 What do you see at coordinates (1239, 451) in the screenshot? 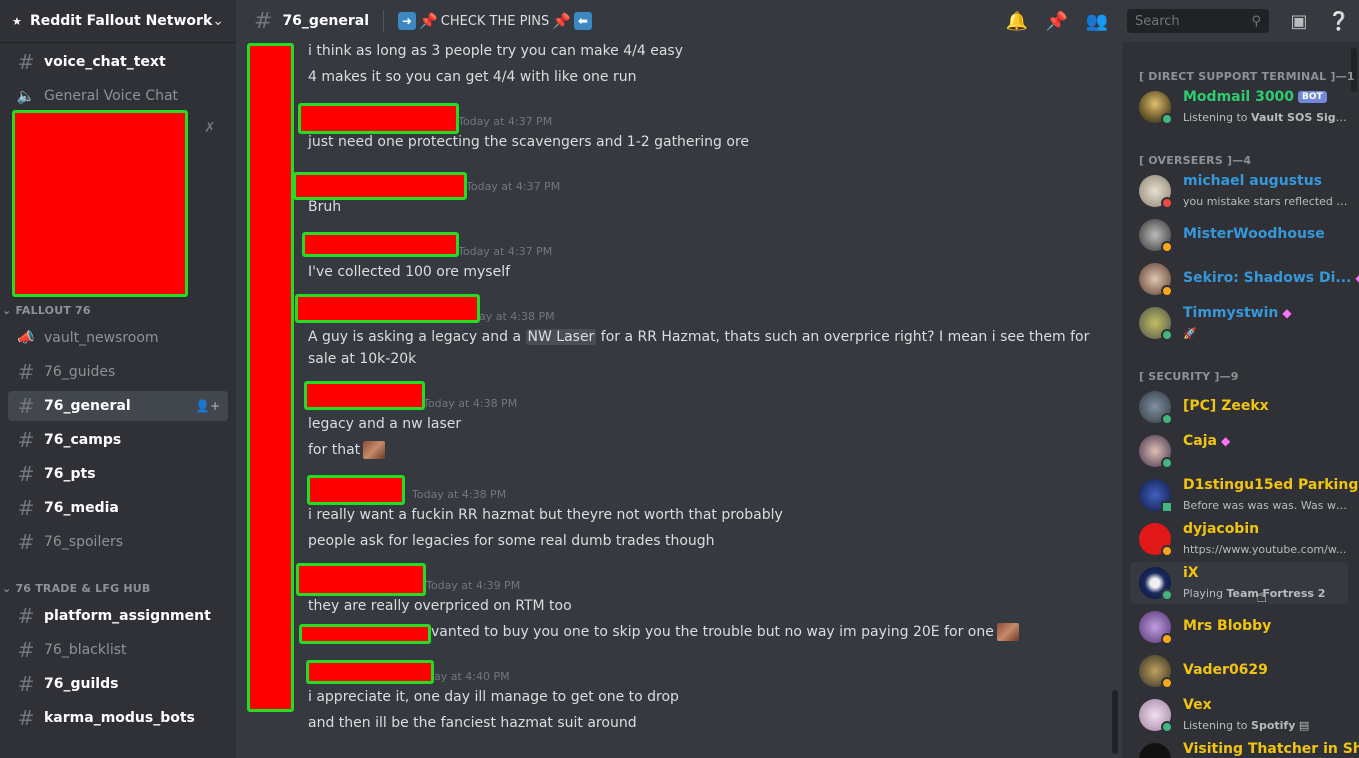
I see `member-caja: Caja ◆` at bounding box center [1239, 451].